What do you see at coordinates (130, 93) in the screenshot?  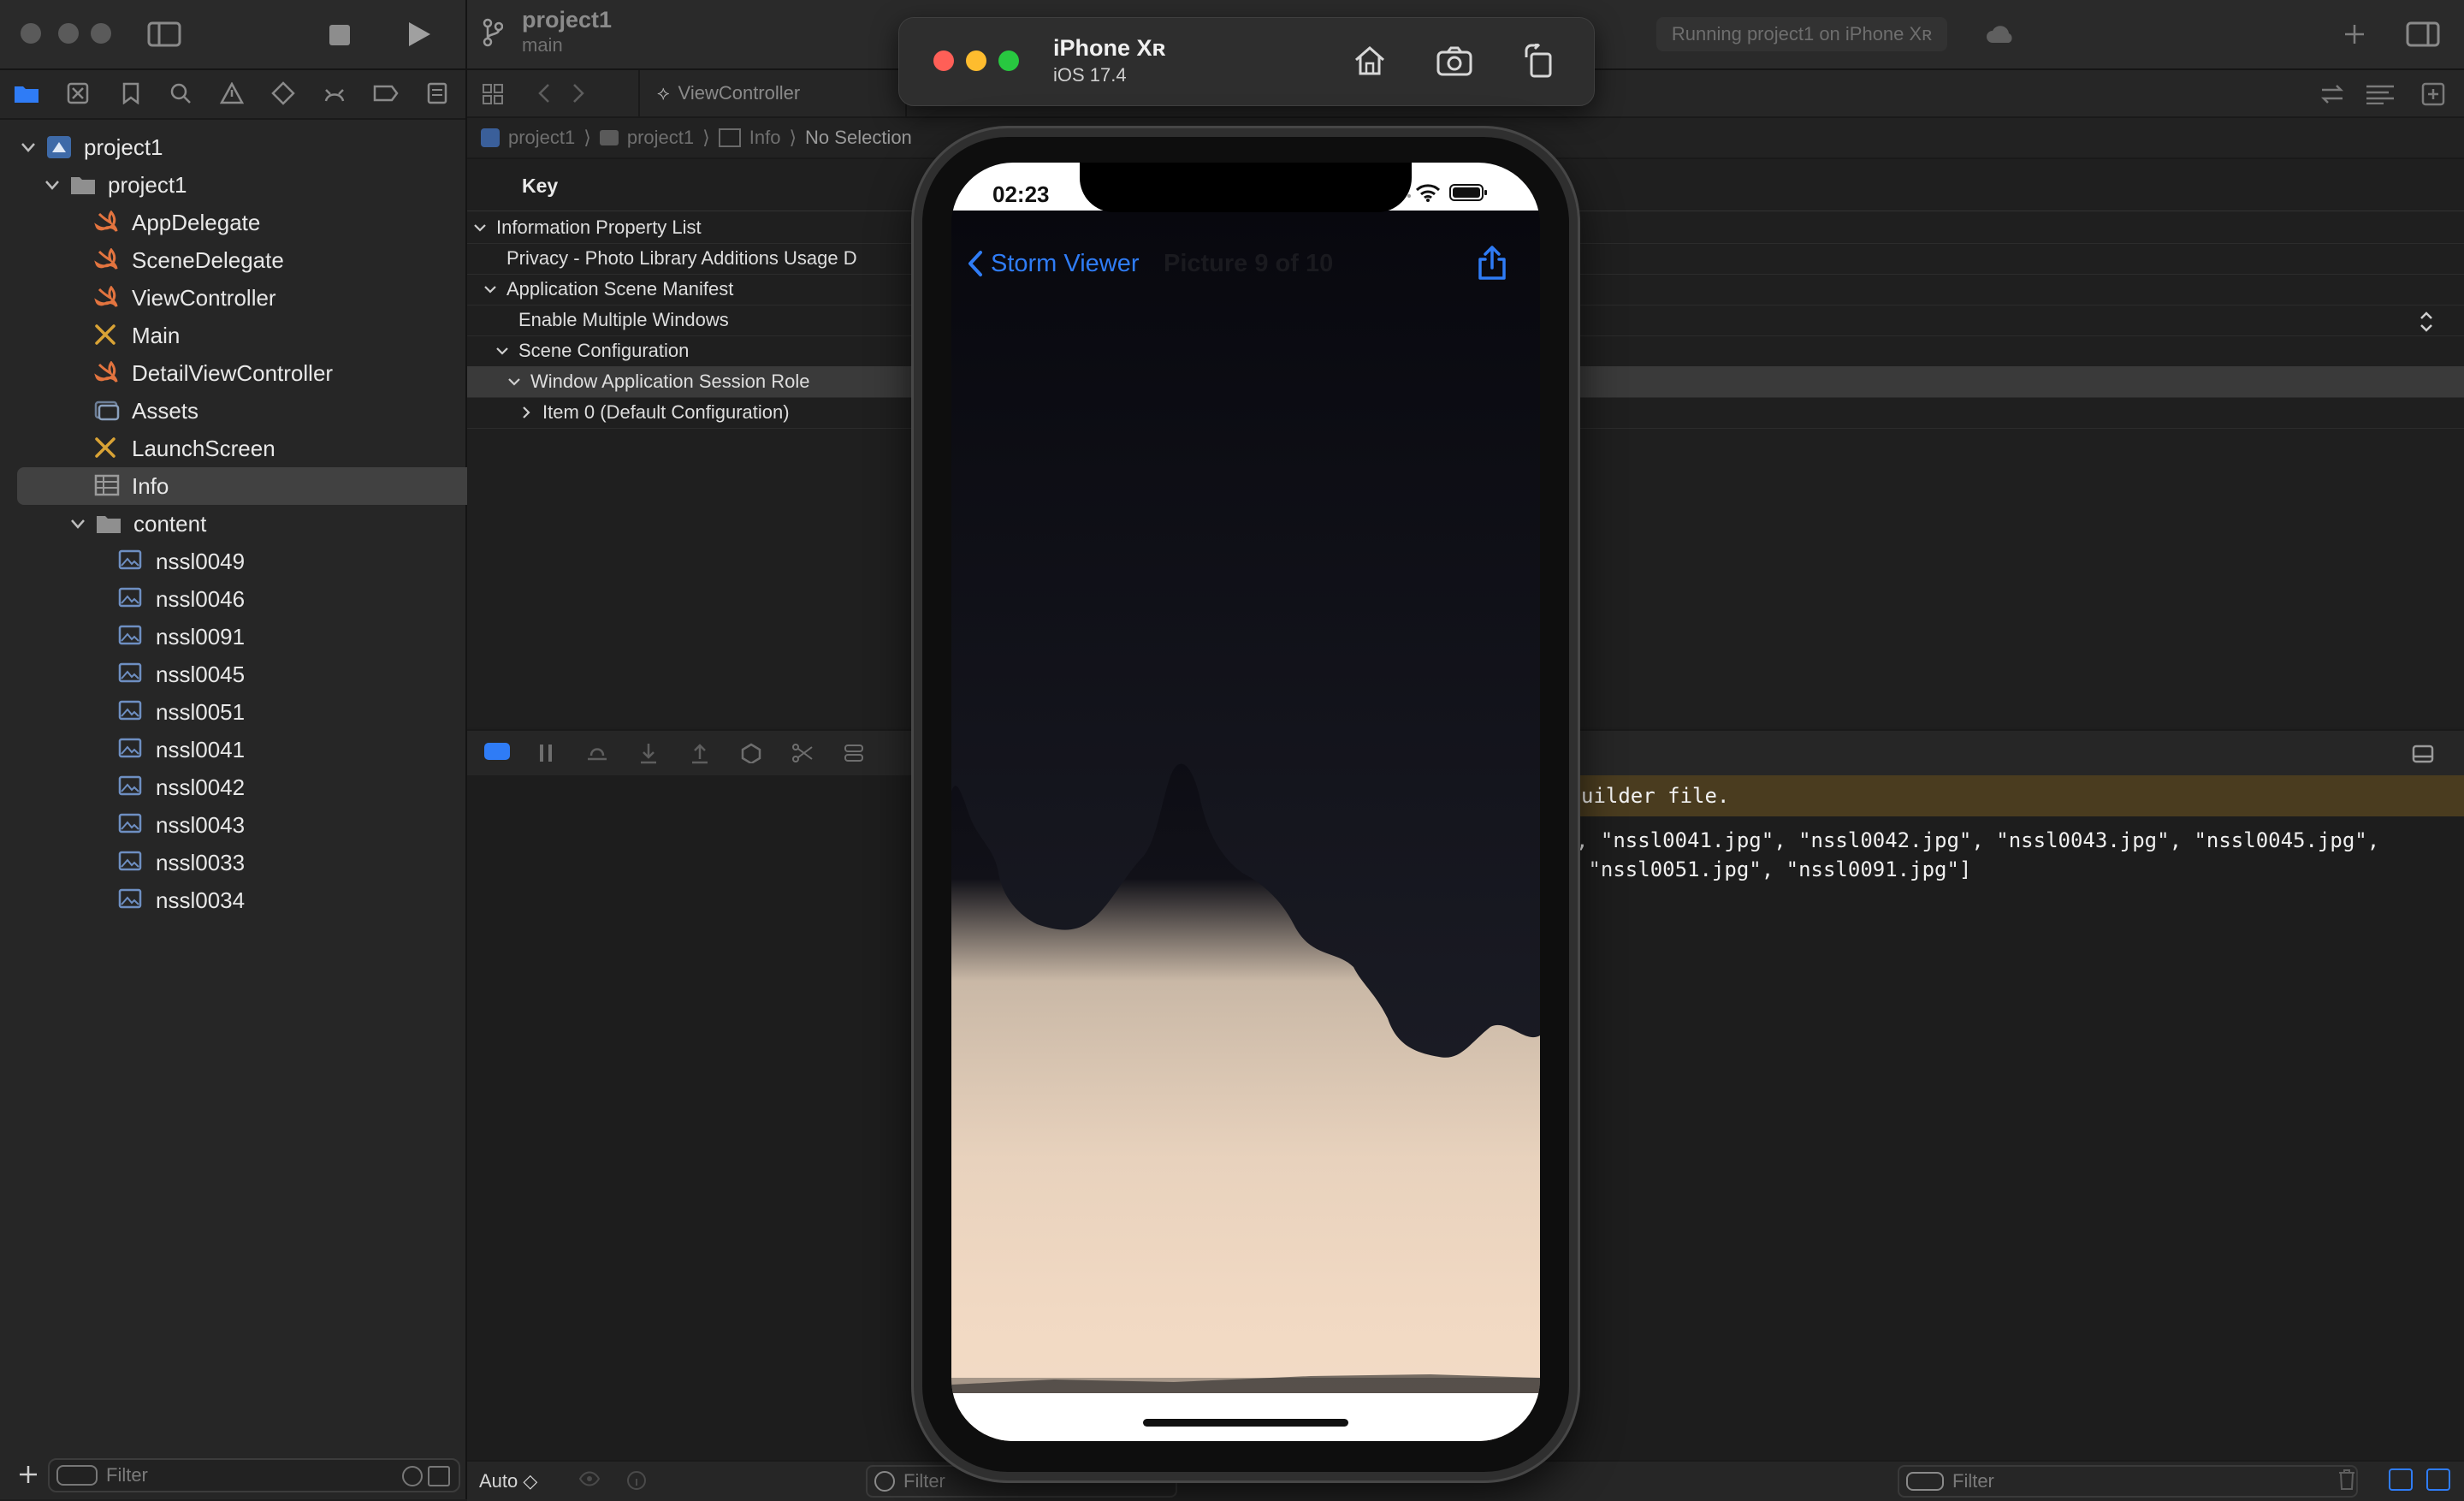 I see `bookmark-icon` at bounding box center [130, 93].